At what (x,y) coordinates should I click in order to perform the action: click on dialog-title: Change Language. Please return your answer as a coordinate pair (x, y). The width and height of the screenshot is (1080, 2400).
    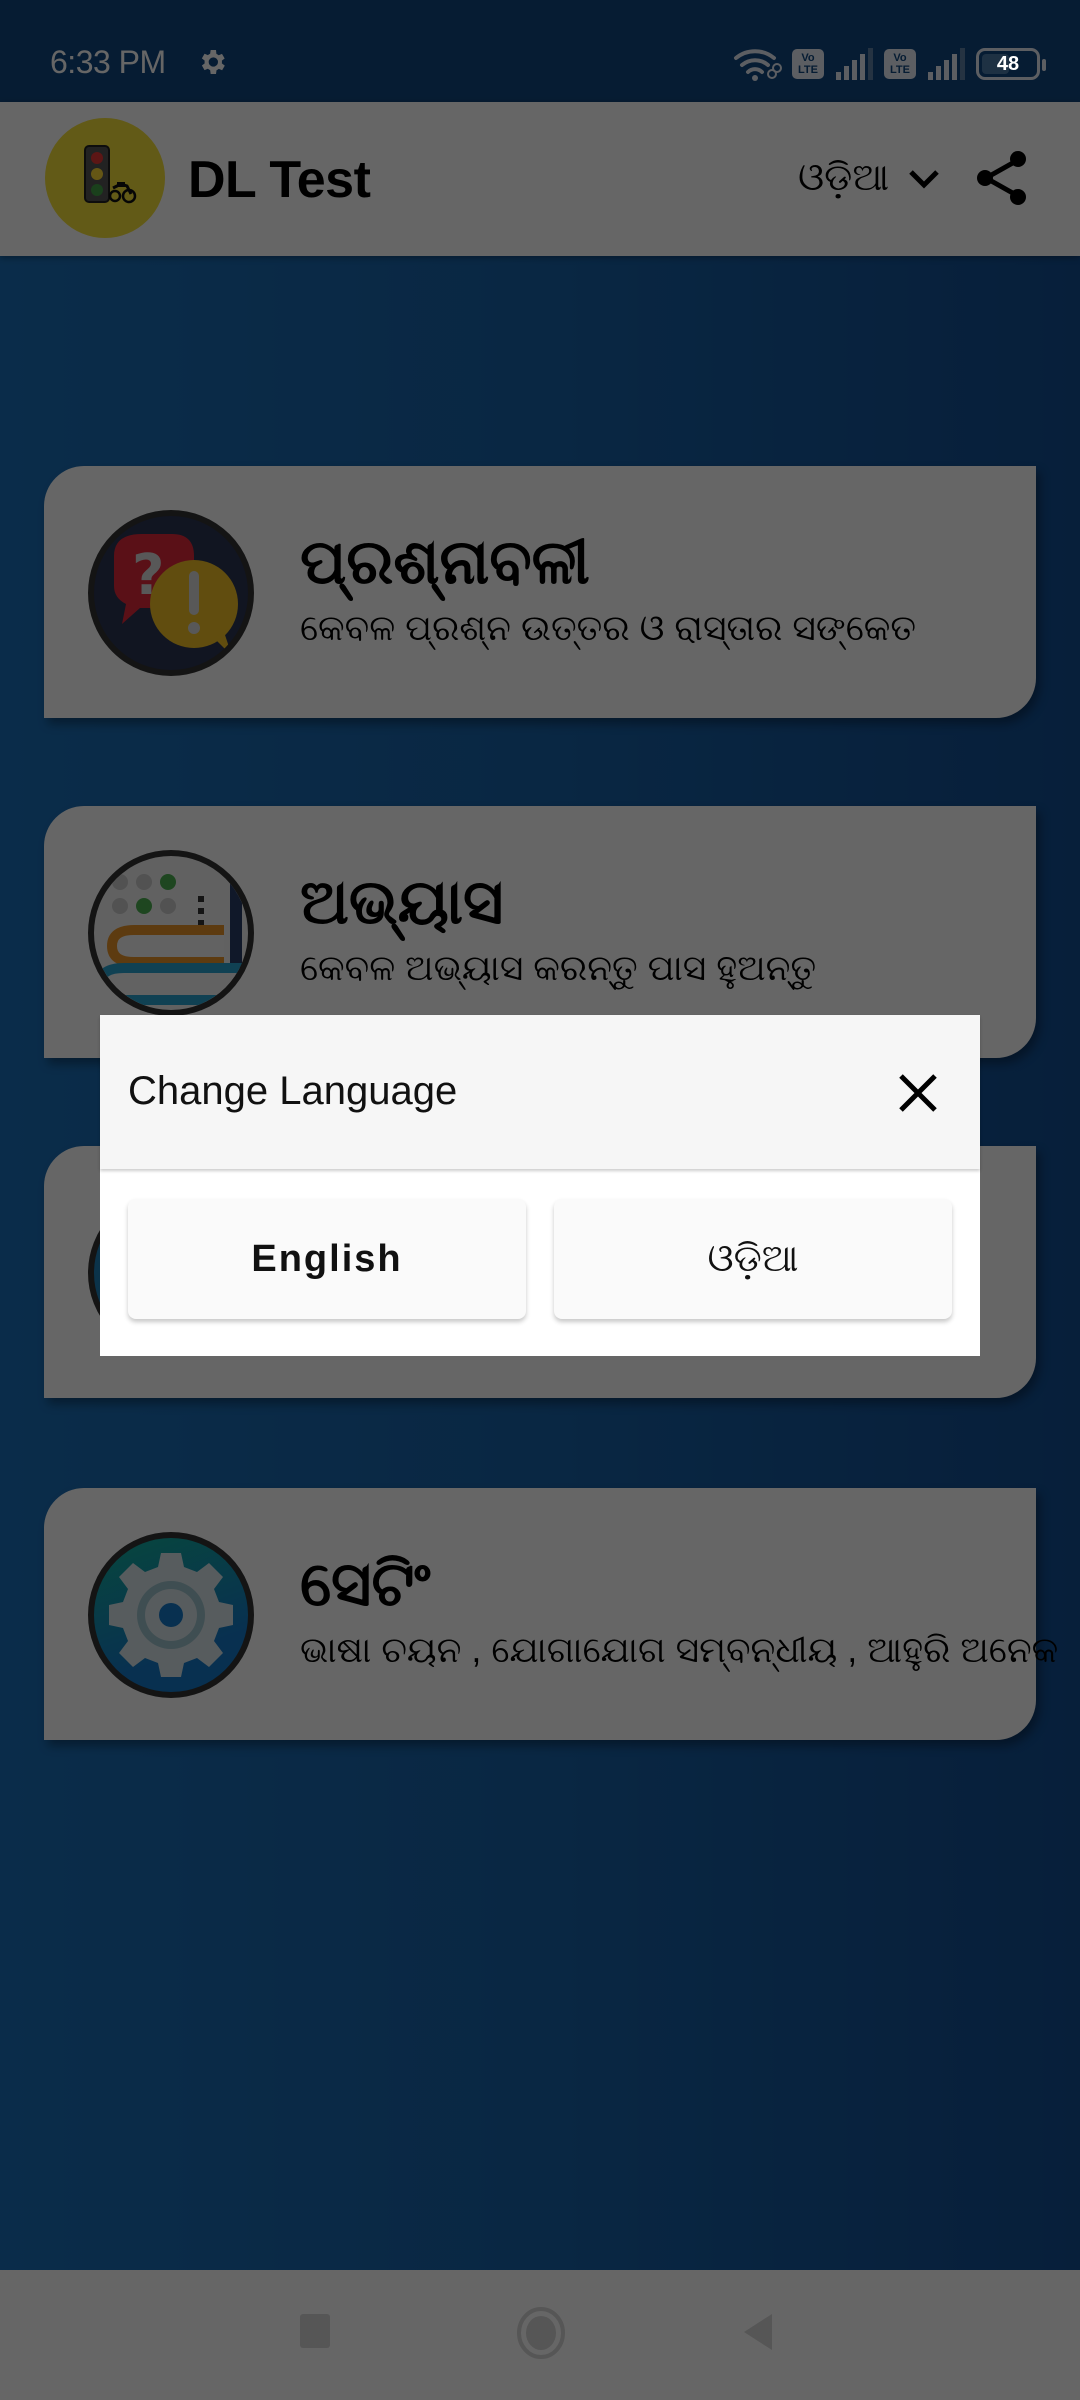
    Looking at the image, I should click on (293, 1091).